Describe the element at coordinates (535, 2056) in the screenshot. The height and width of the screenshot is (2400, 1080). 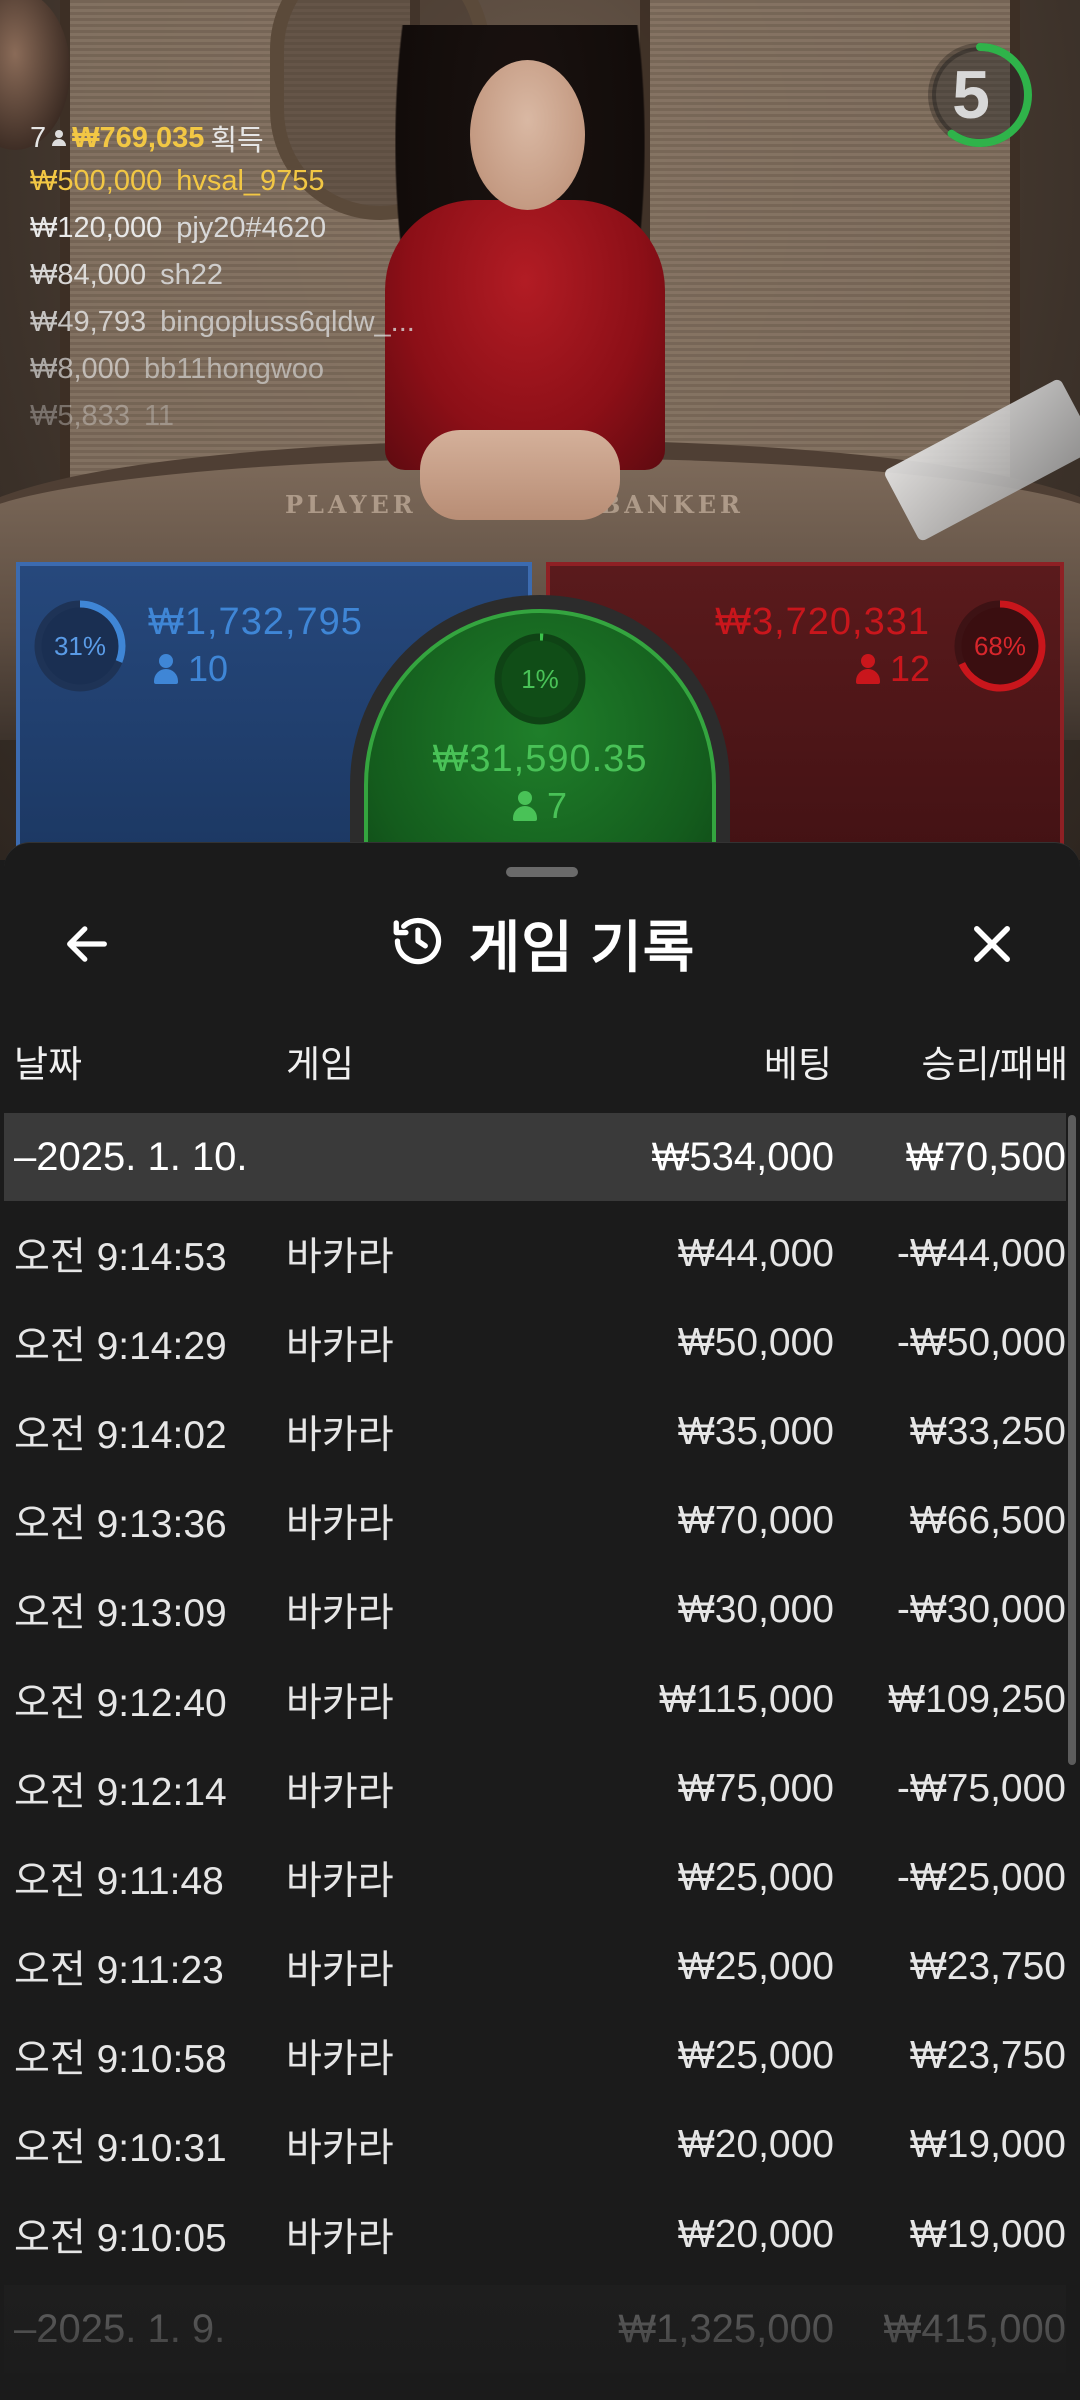
I see `history-row: 오전 9:10:58 바카라 ₩25,000 ₩23,750` at that location.